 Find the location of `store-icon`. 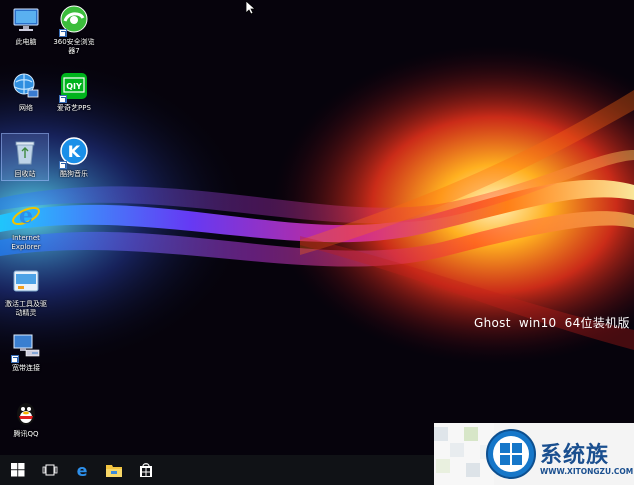

store-icon is located at coordinates (146, 470).